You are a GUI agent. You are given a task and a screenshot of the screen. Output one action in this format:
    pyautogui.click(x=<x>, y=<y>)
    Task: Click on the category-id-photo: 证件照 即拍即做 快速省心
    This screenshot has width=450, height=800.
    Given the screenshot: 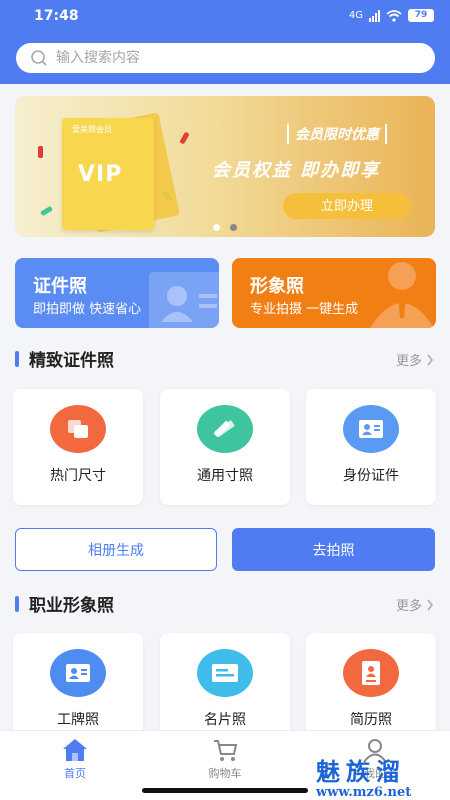 What is the action you would take?
    pyautogui.click(x=117, y=293)
    